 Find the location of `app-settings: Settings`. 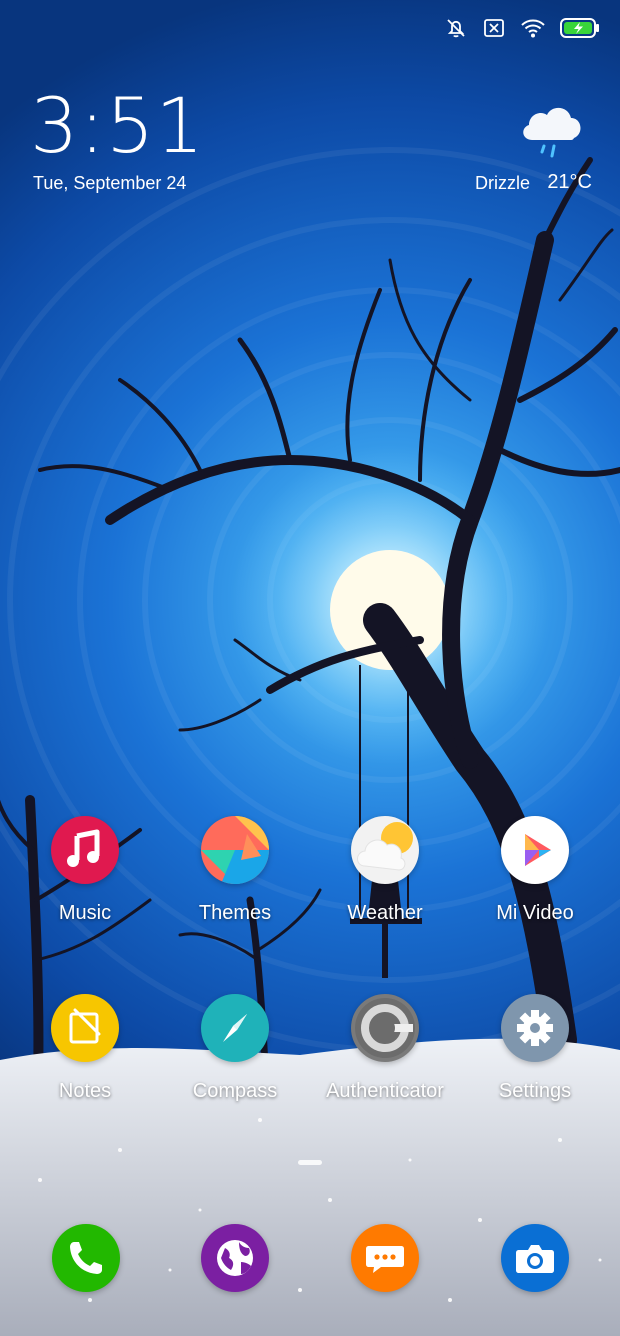

app-settings: Settings is located at coordinates (535, 1048).